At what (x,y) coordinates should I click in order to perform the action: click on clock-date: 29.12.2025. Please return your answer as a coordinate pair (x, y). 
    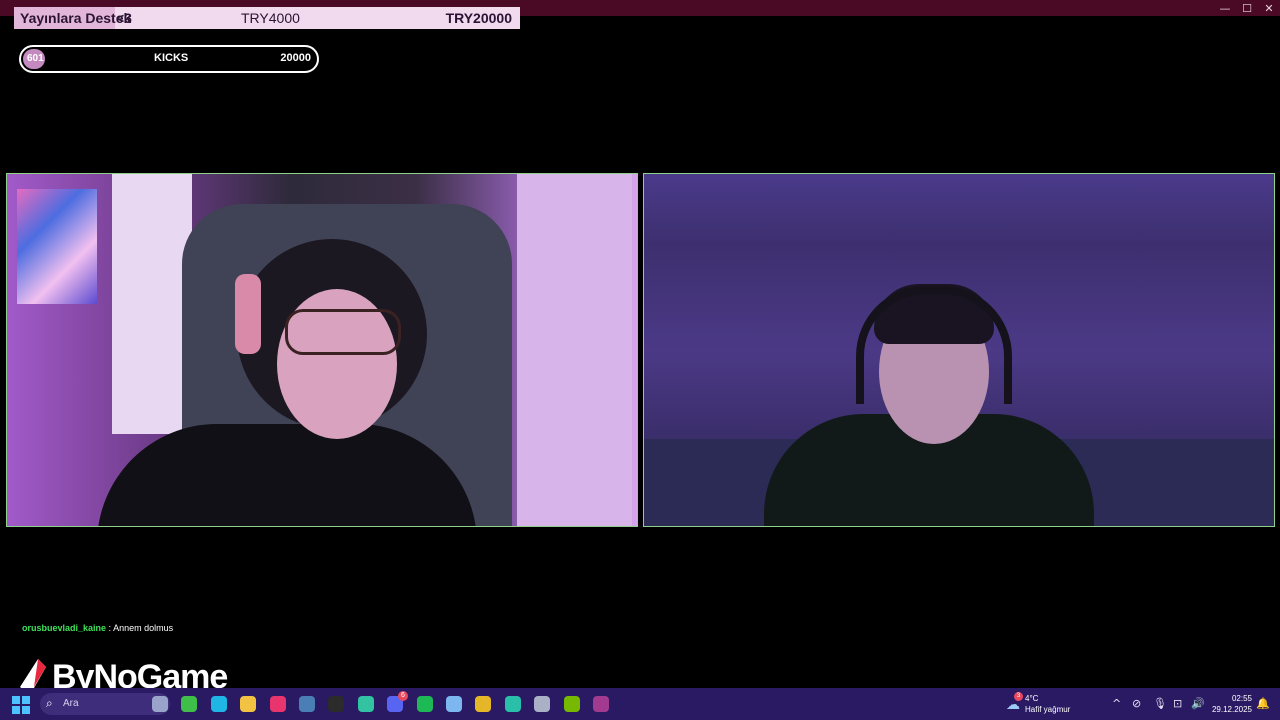
    Looking at the image, I should click on (1231, 709).